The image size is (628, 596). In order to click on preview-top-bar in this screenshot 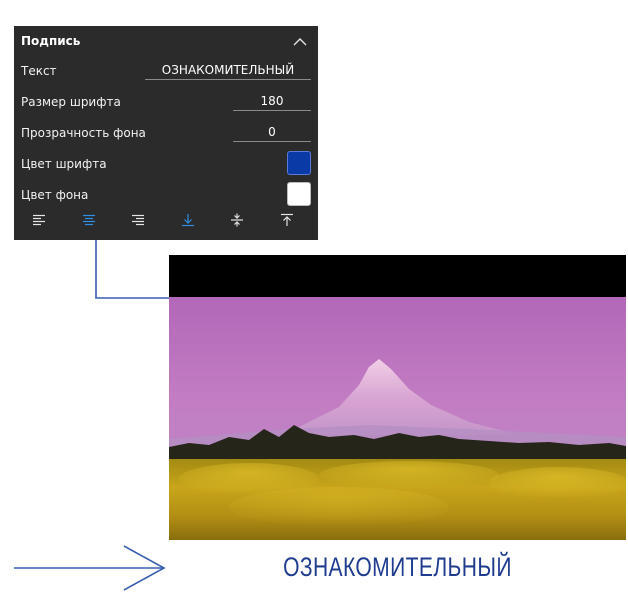, I will do `click(397, 276)`.